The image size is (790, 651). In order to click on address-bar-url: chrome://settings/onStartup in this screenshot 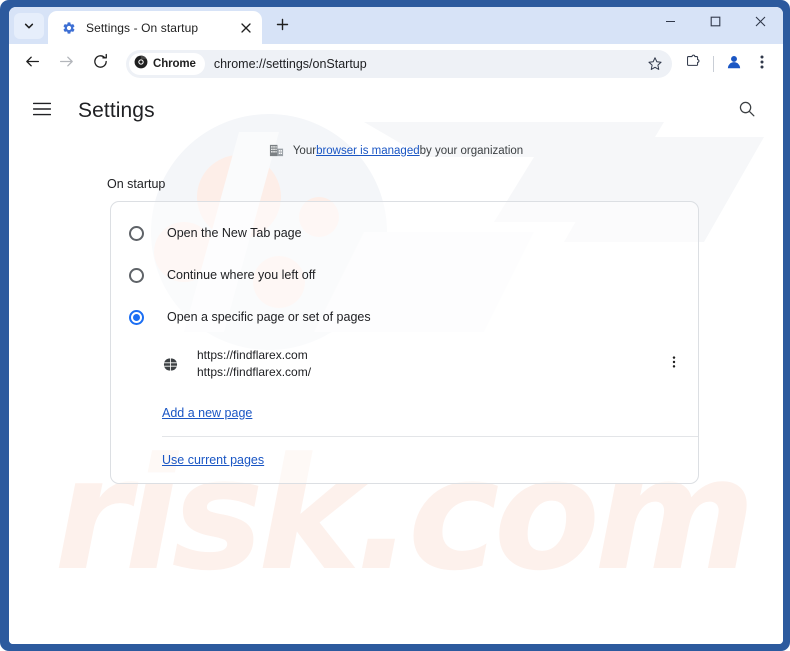, I will do `click(428, 64)`.